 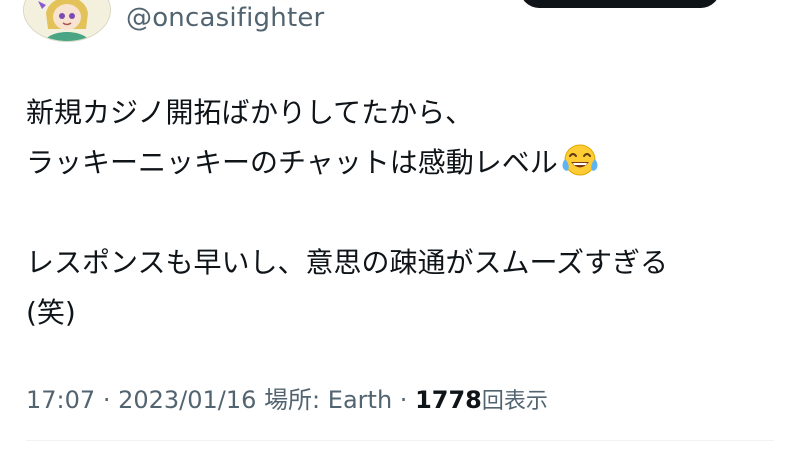 I want to click on tweet-line-2-text: ラッキーニッキーのチャットは感動レベル, so click(x=292, y=162).